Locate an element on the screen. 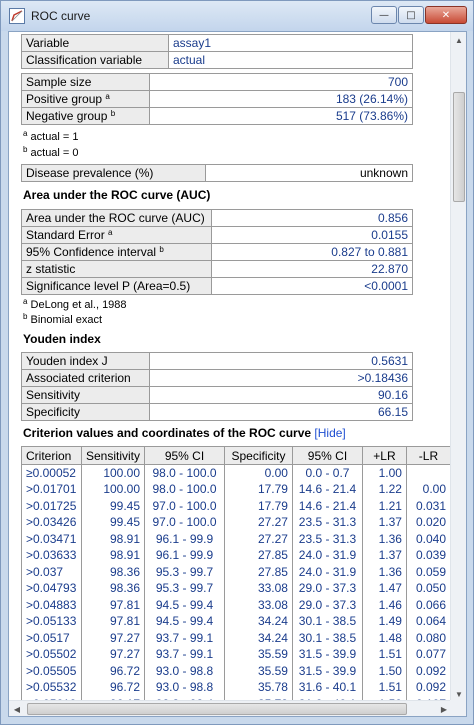 The image size is (474, 725). prevalence-value: unknown is located at coordinates (309, 173).